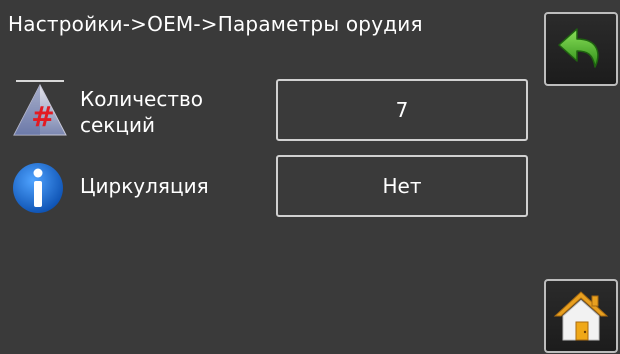 The width and height of the screenshot is (620, 354). I want to click on sections-count-label-line1: Количество, so click(142, 99).